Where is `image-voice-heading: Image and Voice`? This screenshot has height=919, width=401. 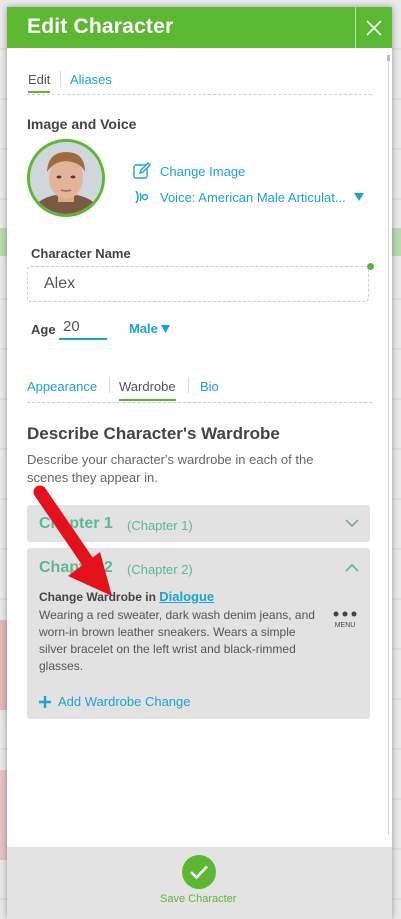
image-voice-heading: Image and Voice is located at coordinates (82, 124).